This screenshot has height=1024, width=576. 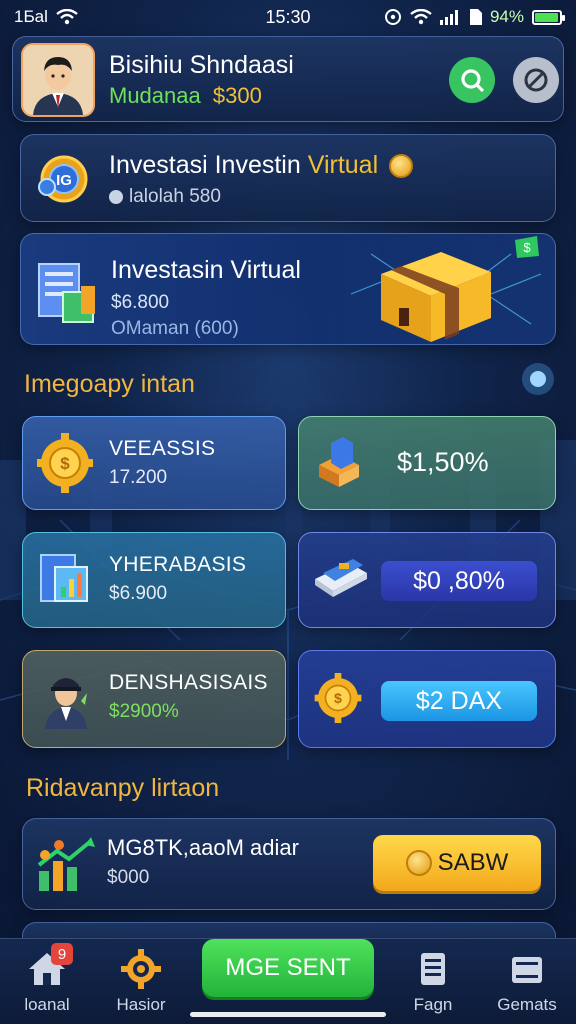 I want to click on reward-subtitle: $000, so click(x=128, y=877).